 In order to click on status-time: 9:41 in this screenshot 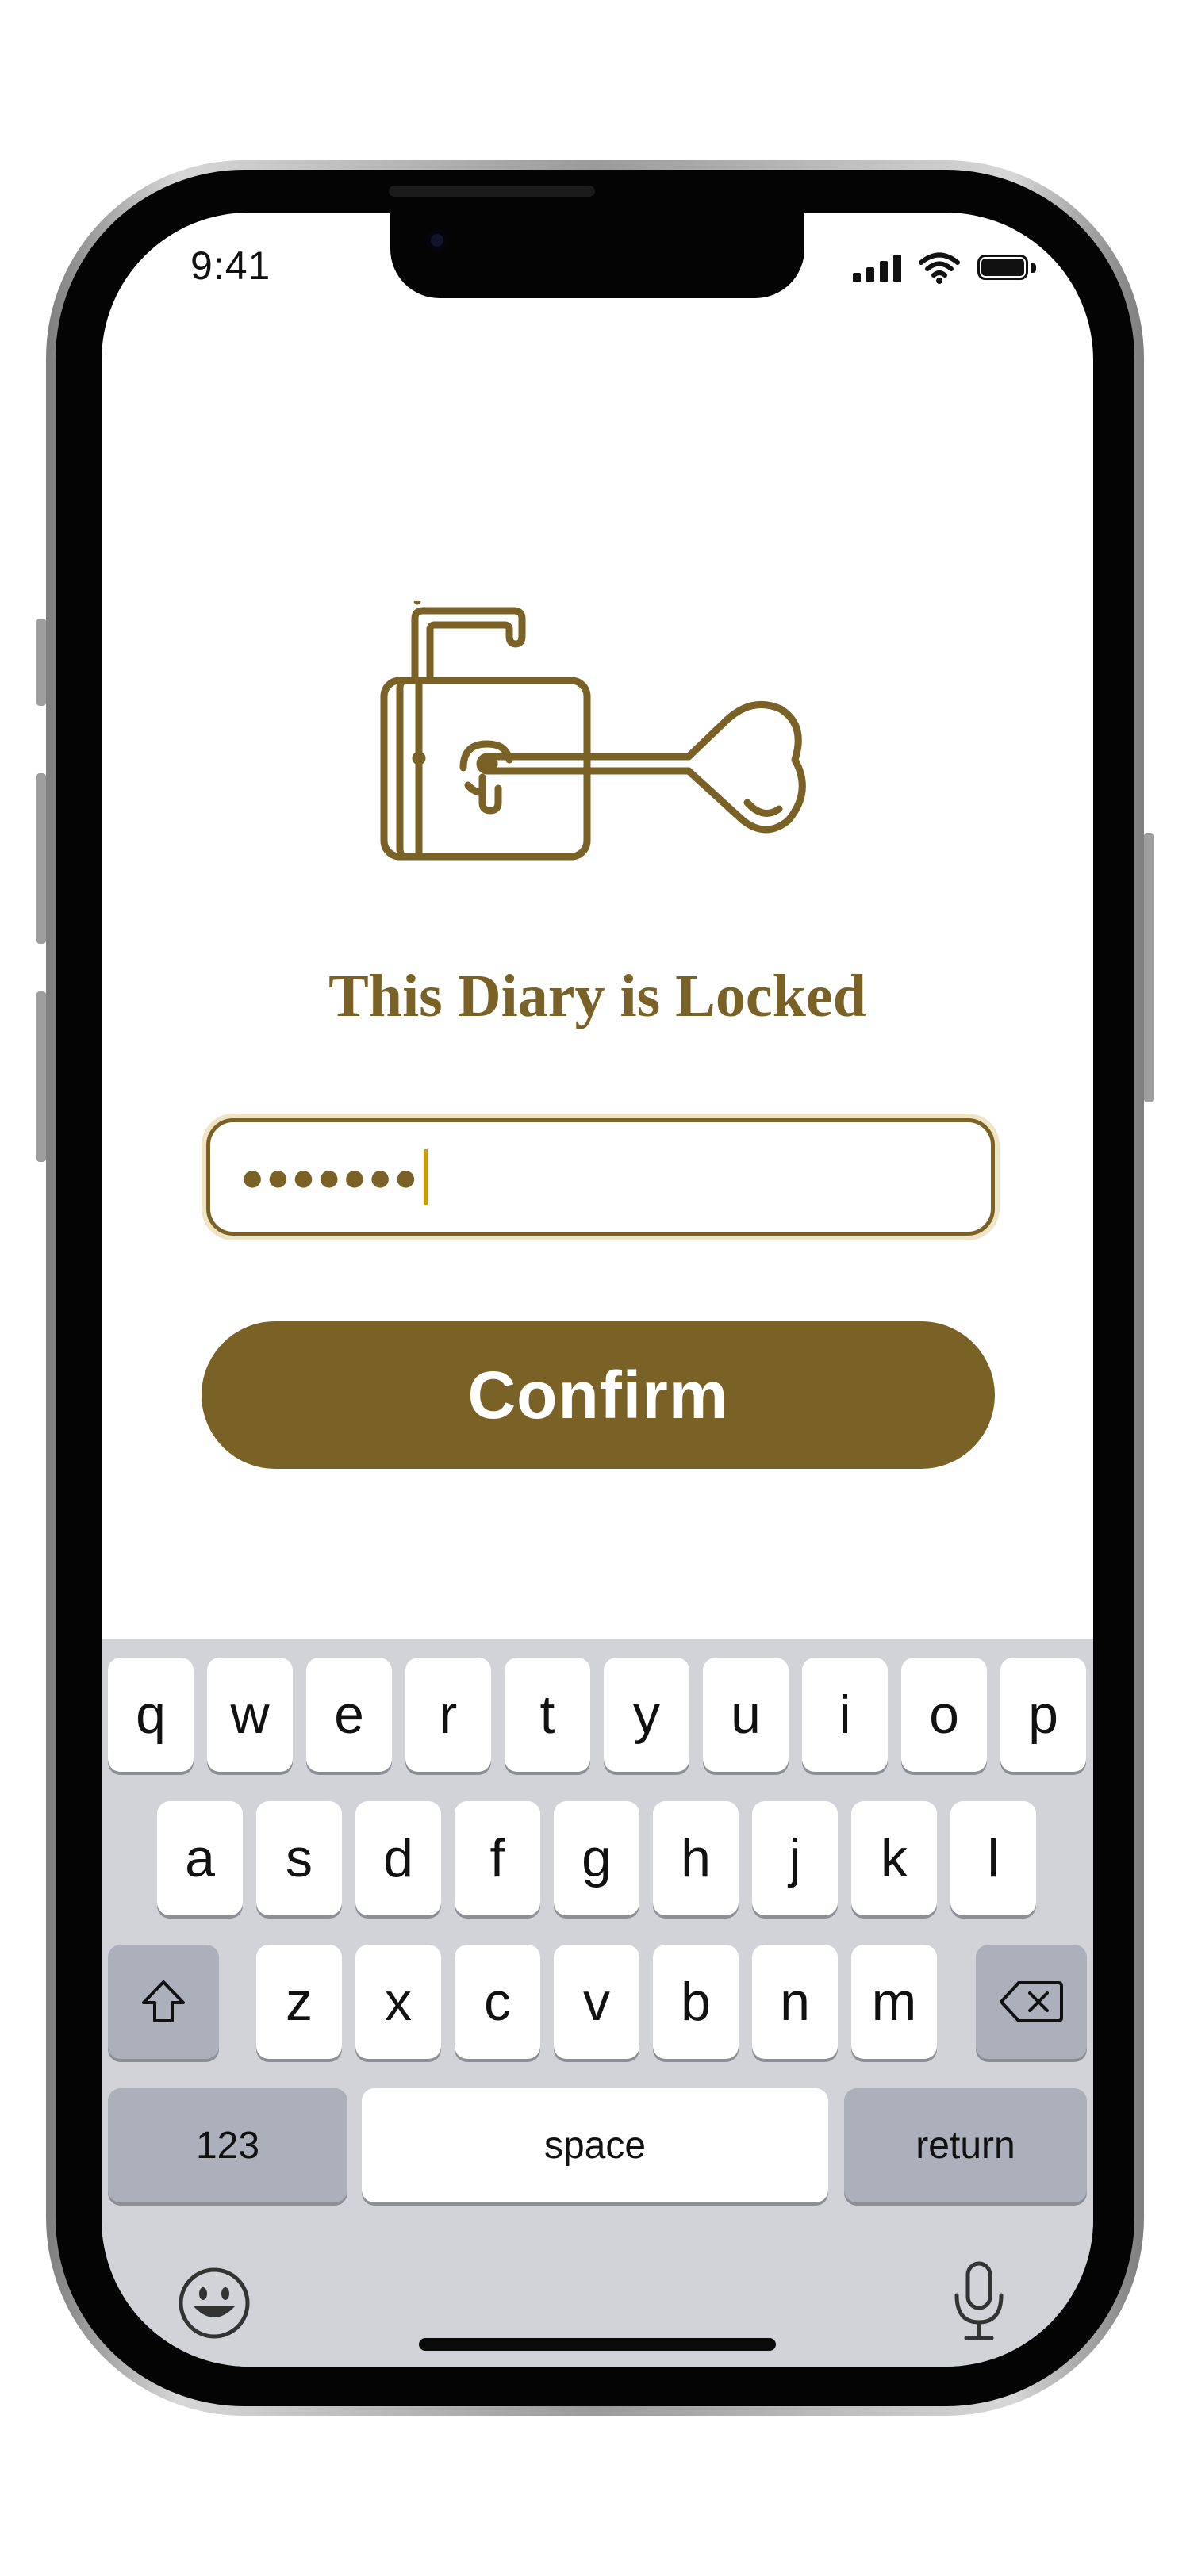, I will do `click(230, 265)`.